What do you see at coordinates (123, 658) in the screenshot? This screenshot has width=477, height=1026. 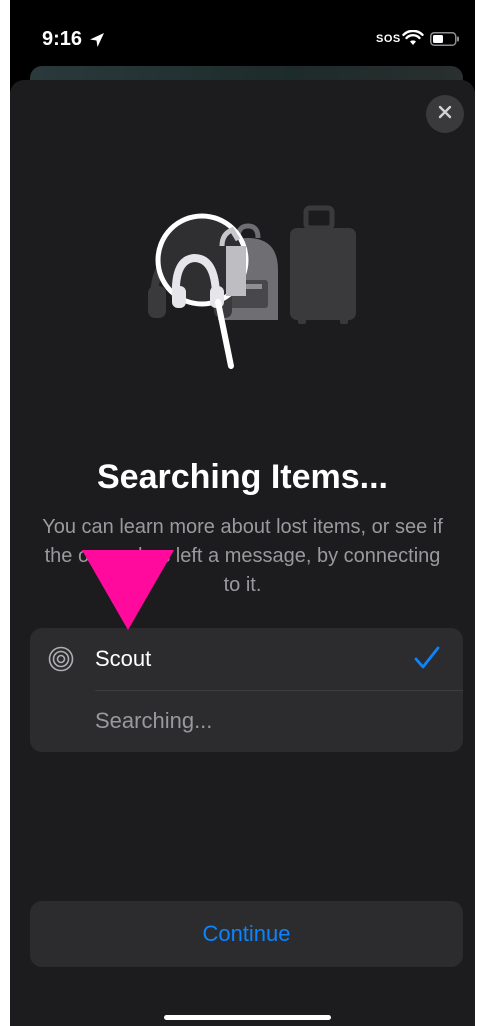 I see `item-name: Scout` at bounding box center [123, 658].